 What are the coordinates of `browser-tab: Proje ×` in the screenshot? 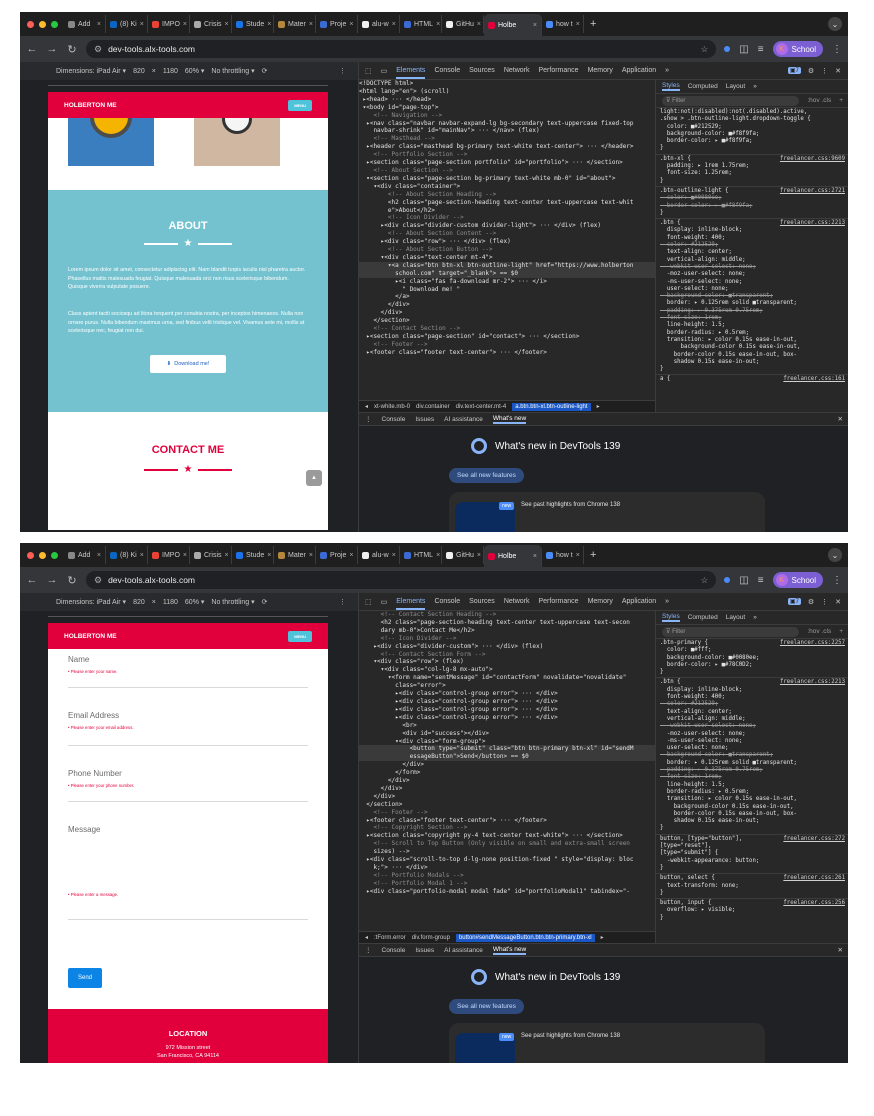 It's located at (337, 555).